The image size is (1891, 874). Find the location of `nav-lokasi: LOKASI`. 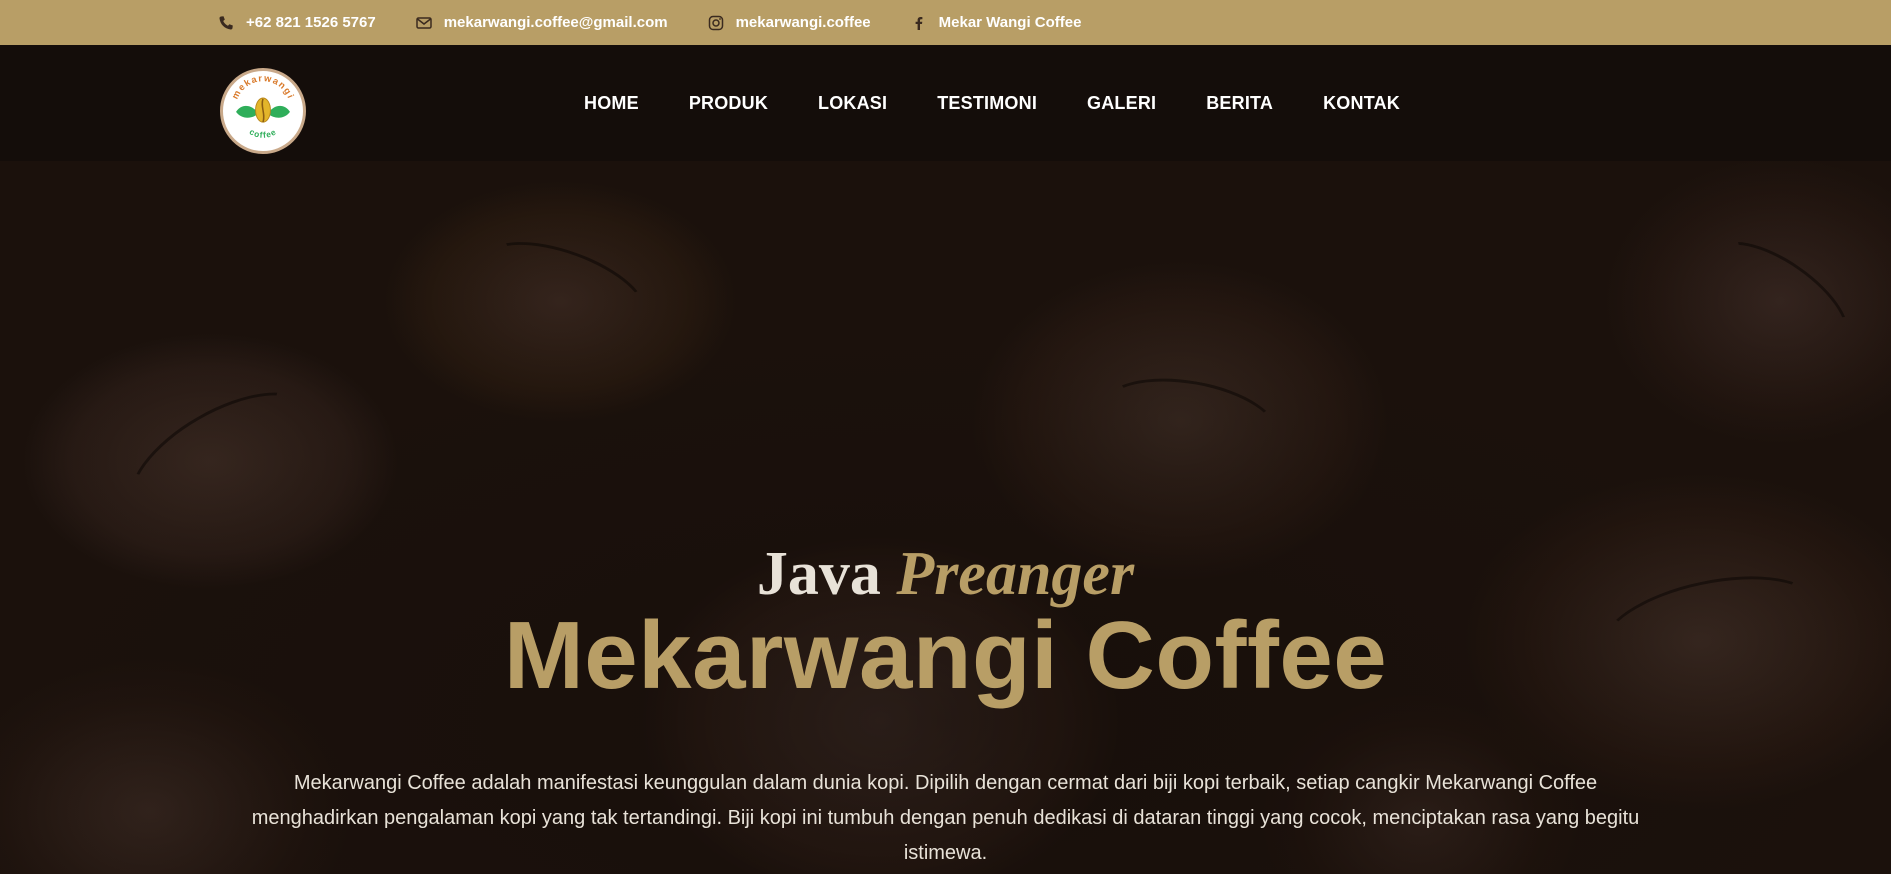

nav-lokasi: LOKASI is located at coordinates (852, 103).